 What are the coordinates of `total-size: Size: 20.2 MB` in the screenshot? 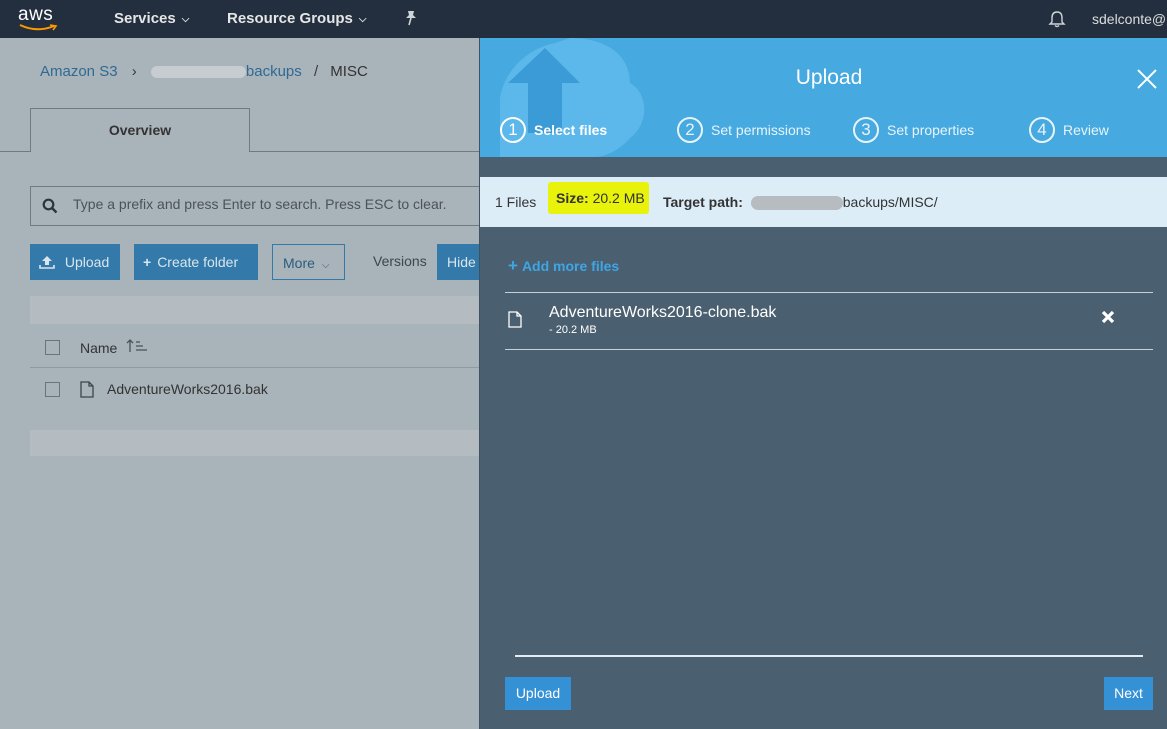 It's located at (598, 198).